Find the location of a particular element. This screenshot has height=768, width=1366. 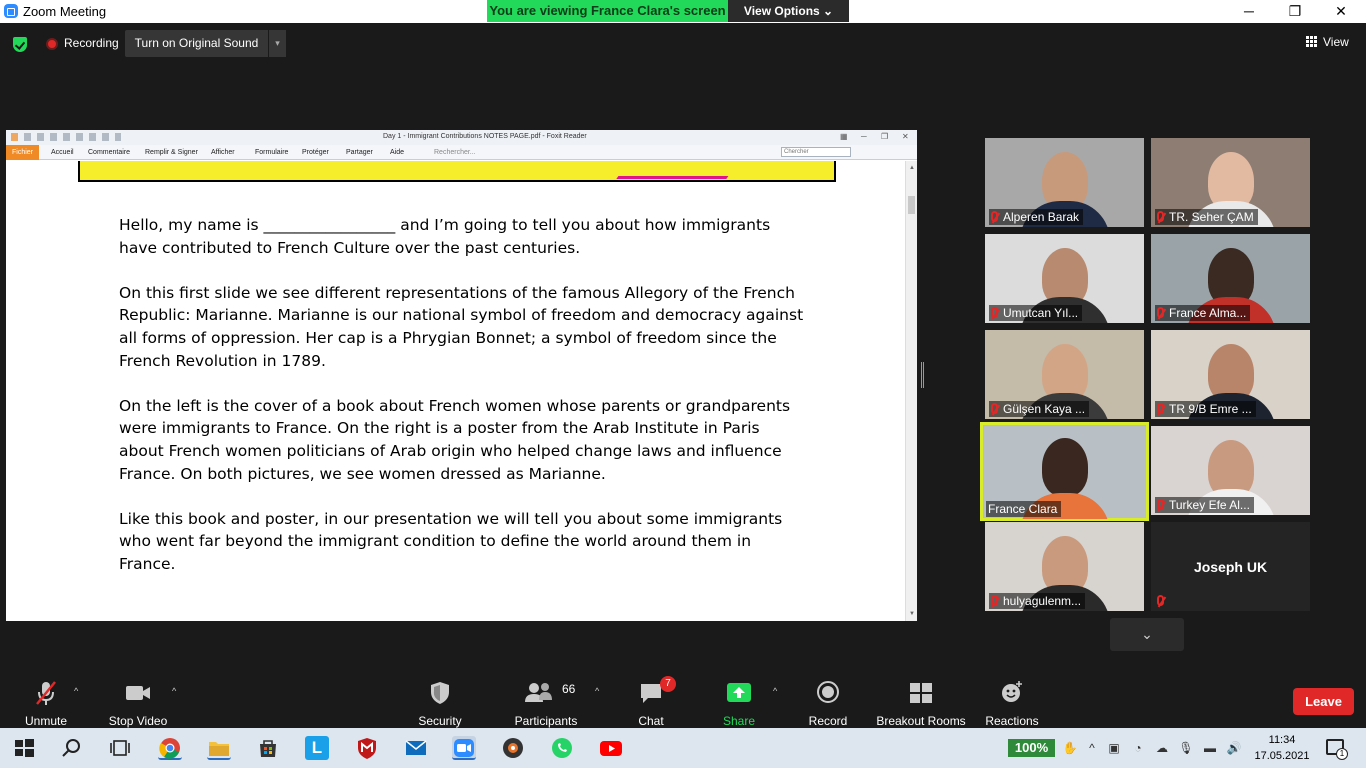

windows-start-icon is located at coordinates (24, 748).